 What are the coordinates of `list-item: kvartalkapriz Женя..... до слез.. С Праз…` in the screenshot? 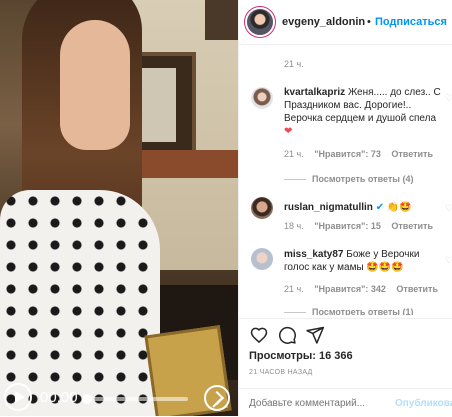 It's located at (364, 112).